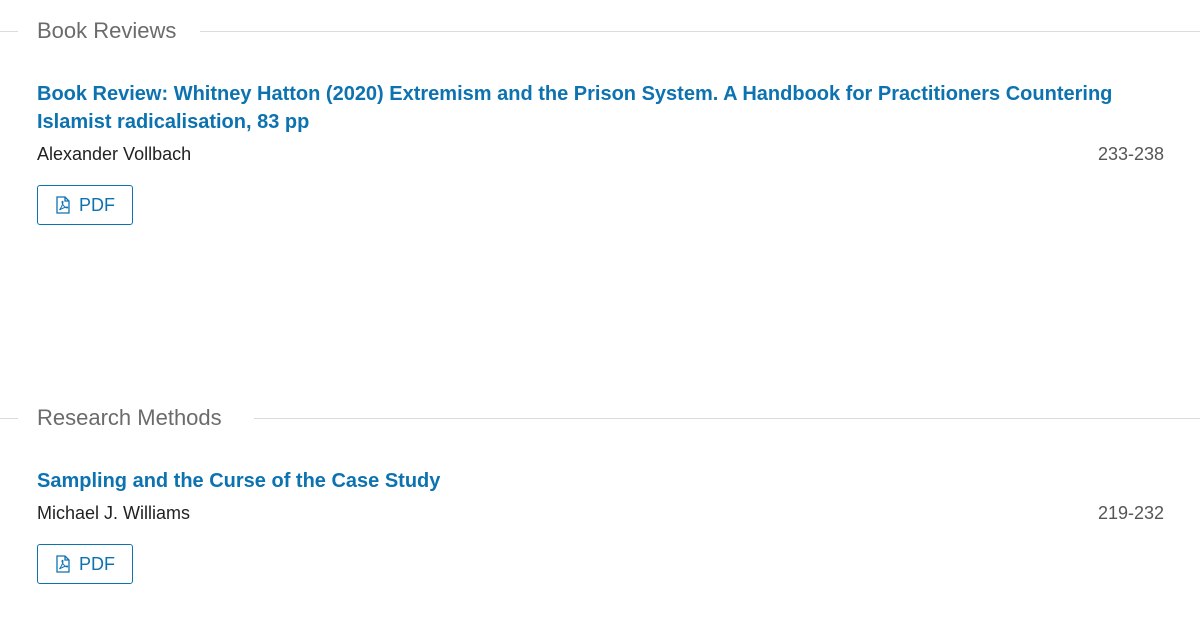  What do you see at coordinates (114, 154) in the screenshot?
I see `article-author: Alexander Vollbach` at bounding box center [114, 154].